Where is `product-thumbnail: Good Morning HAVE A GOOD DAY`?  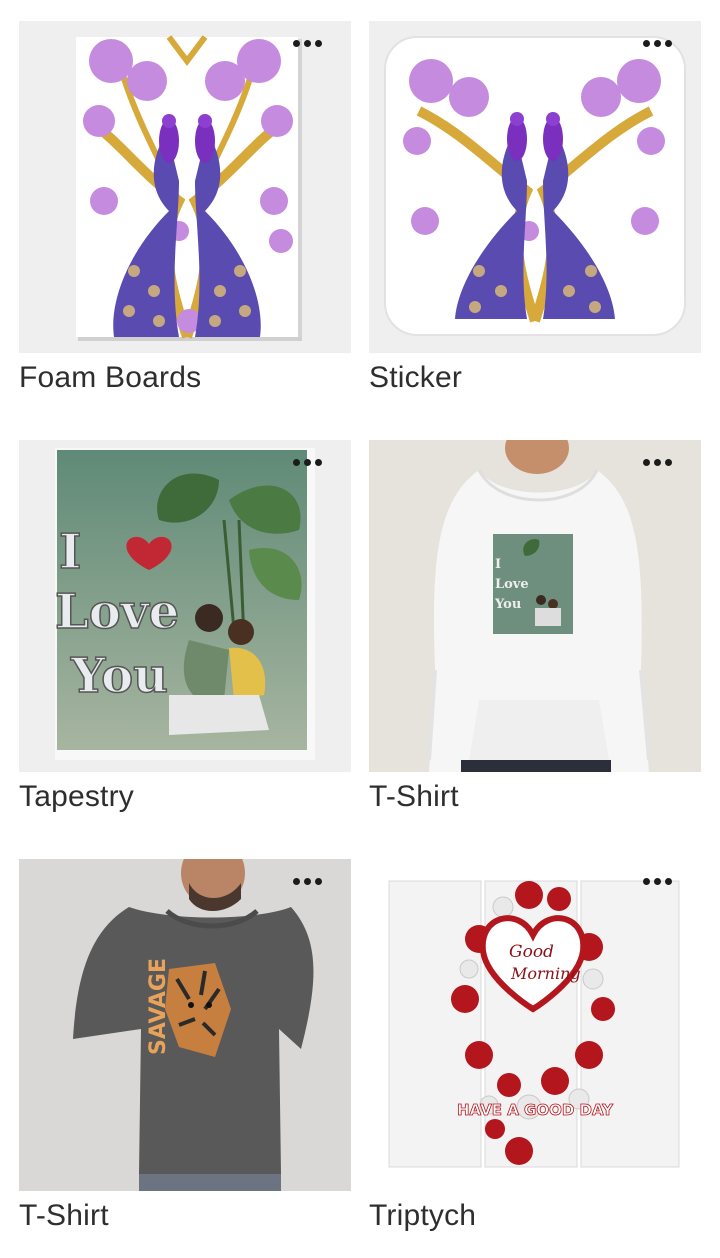 product-thumbnail: Good Morning HAVE A GOOD DAY is located at coordinates (535, 1025).